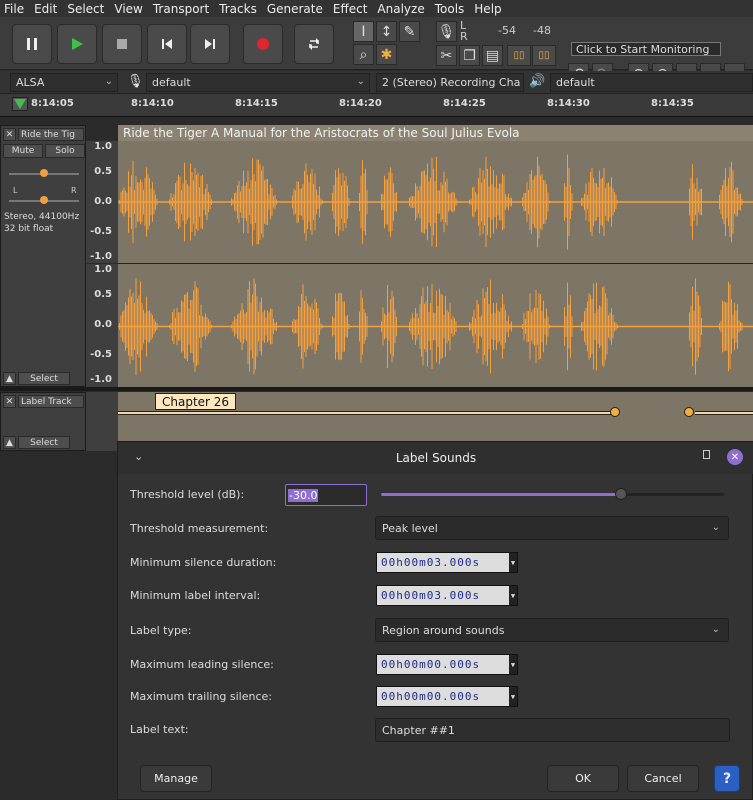 This screenshot has height=800, width=753. What do you see at coordinates (401, 9) in the screenshot?
I see `menu-analyze: Analyze` at bounding box center [401, 9].